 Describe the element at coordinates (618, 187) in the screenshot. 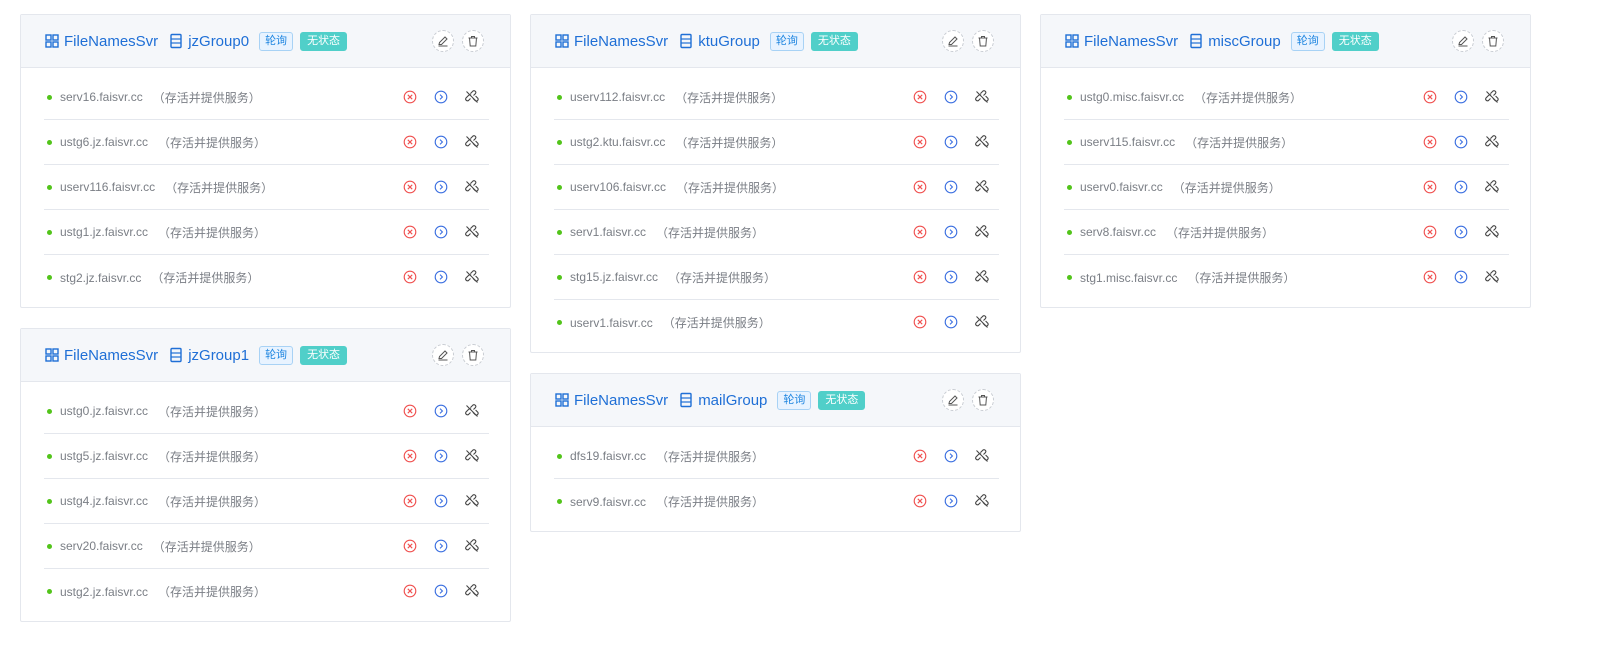

I see `server-host: userv106.faisvr.cc` at that location.